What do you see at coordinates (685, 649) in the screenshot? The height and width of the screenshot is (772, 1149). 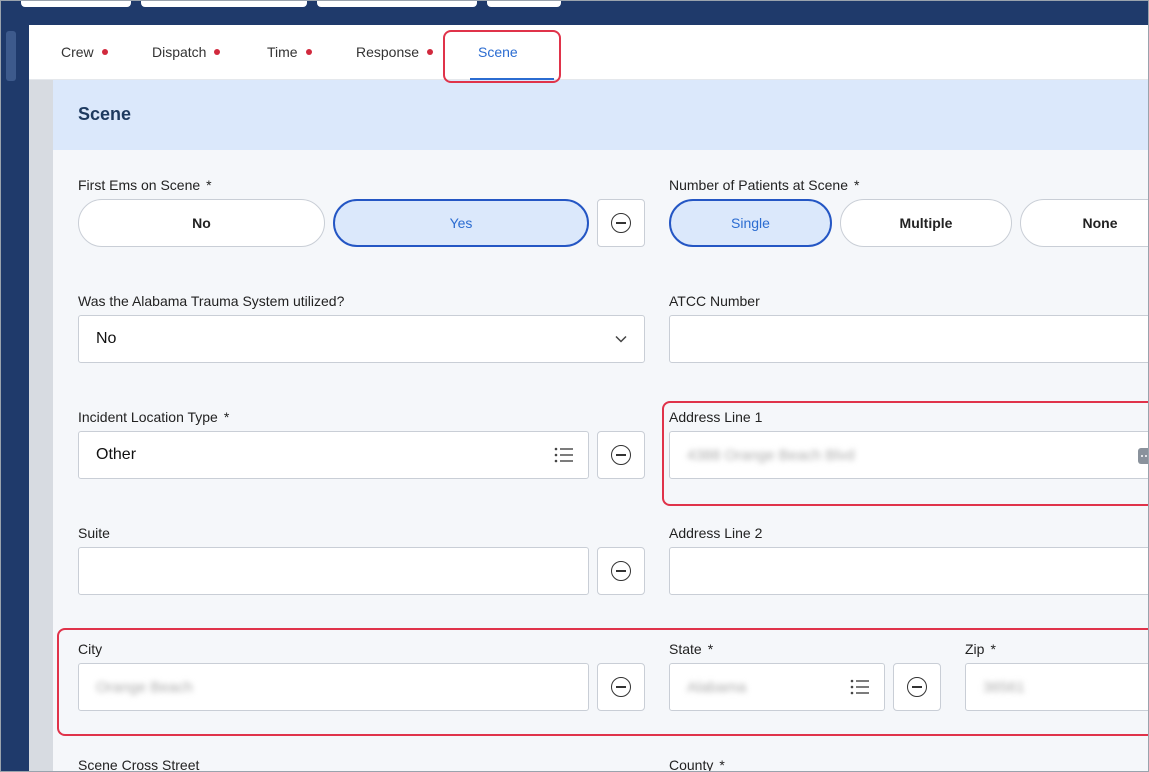 I see `label-text: State` at bounding box center [685, 649].